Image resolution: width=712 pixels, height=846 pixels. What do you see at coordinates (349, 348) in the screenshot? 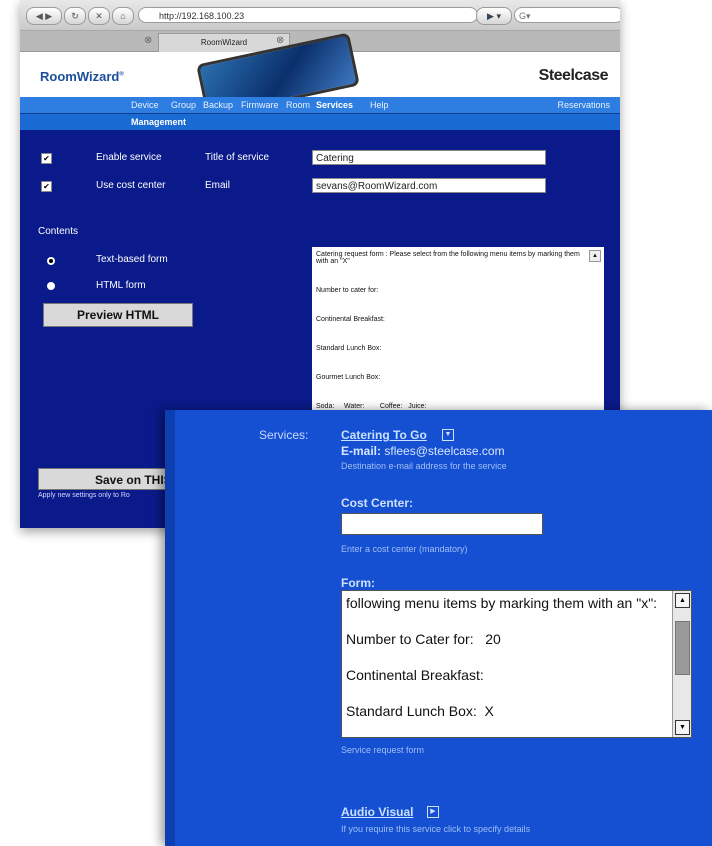
I see `form-line: Standard Lunch Box:` at bounding box center [349, 348].